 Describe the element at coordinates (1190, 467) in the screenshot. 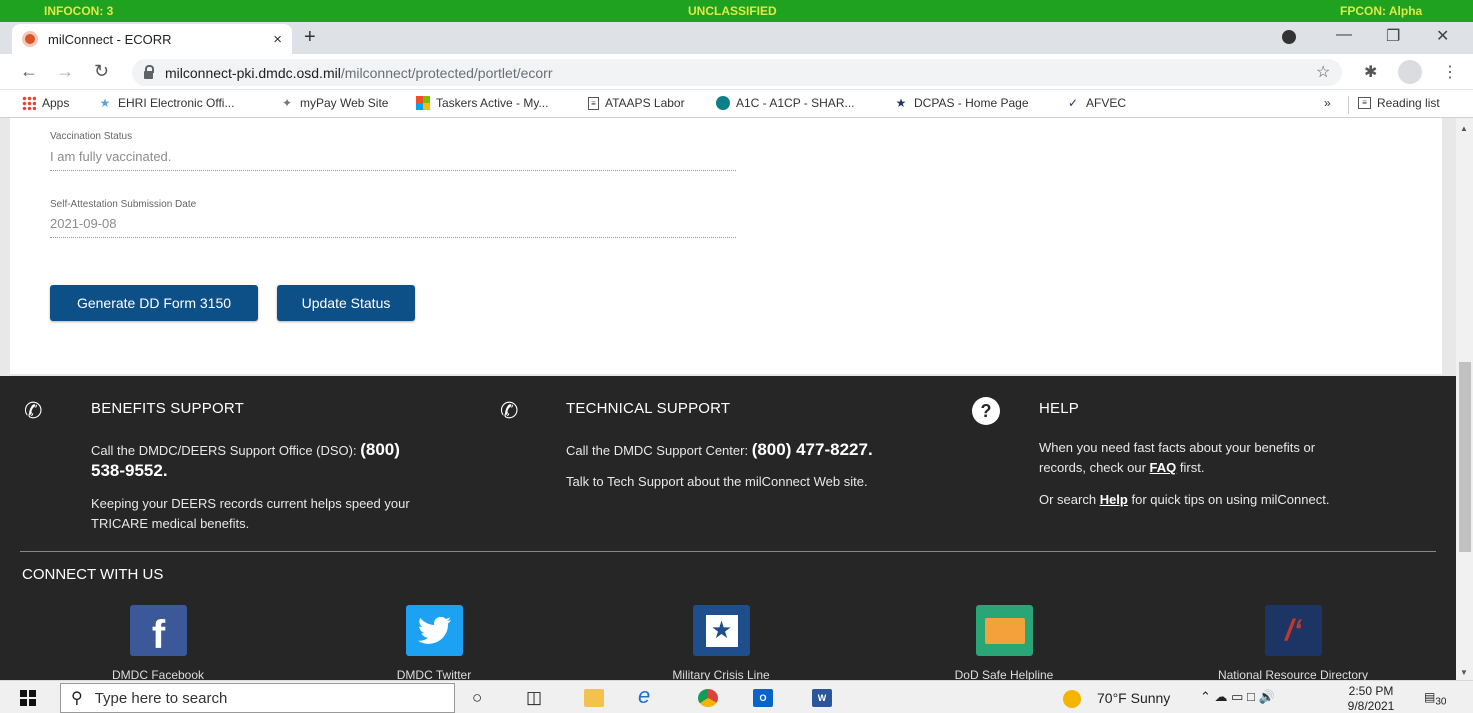

I see `help-line: first.` at that location.